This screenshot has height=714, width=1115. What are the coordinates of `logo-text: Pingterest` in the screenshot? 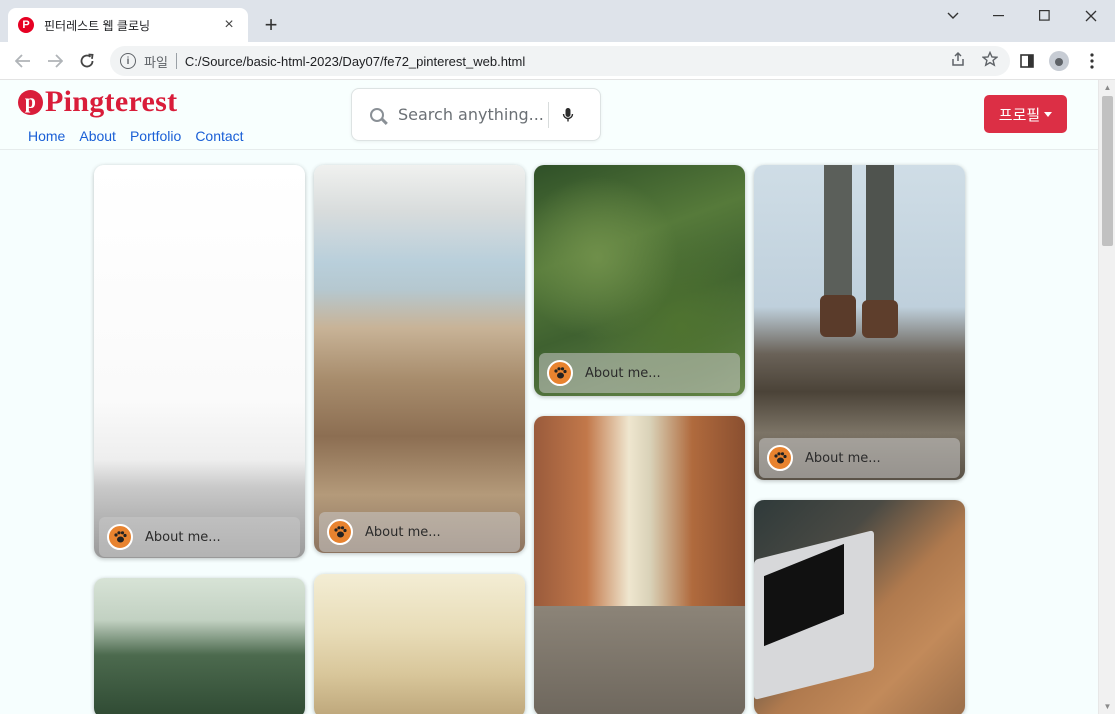 It's located at (111, 101).